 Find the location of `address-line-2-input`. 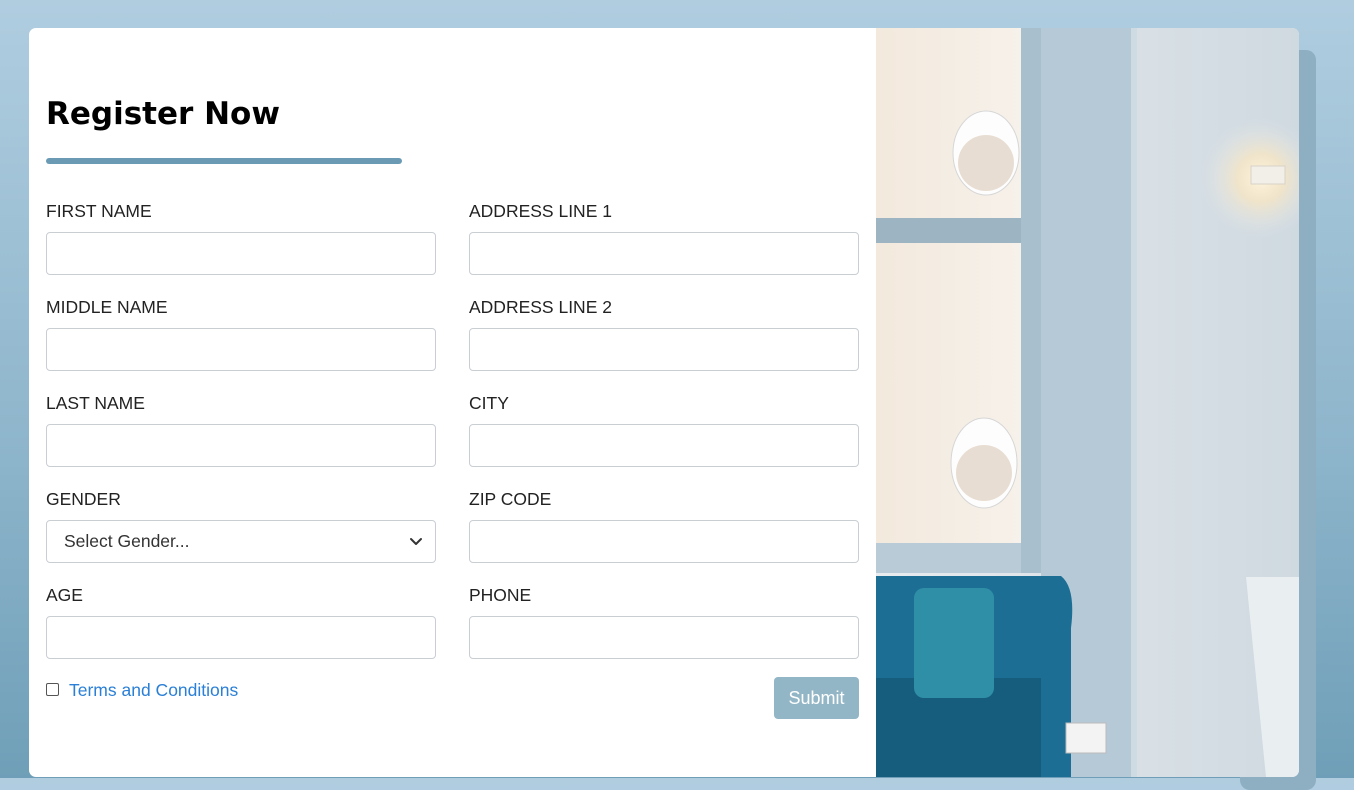

address-line-2-input is located at coordinates (664, 349).